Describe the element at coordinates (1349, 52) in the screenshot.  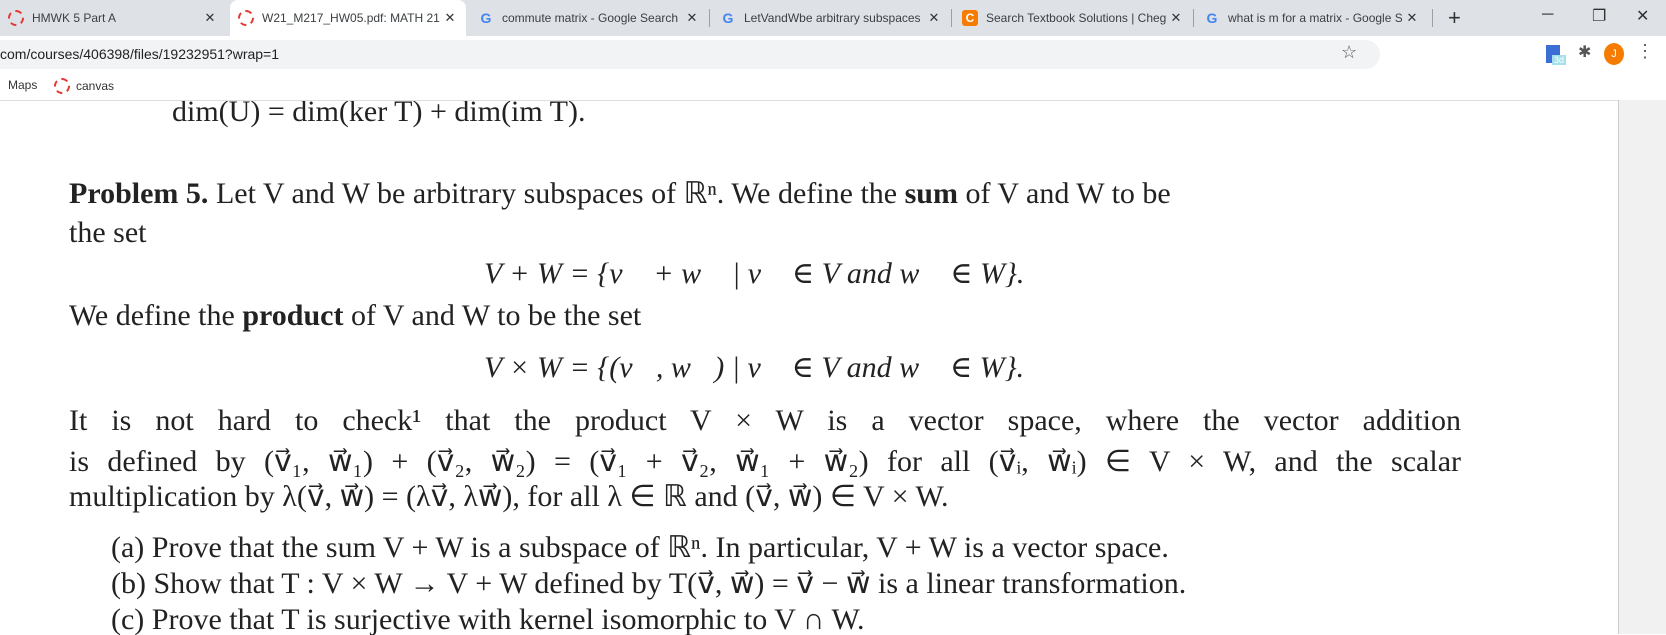
I see `bookmark-star-icon: ☆` at that location.